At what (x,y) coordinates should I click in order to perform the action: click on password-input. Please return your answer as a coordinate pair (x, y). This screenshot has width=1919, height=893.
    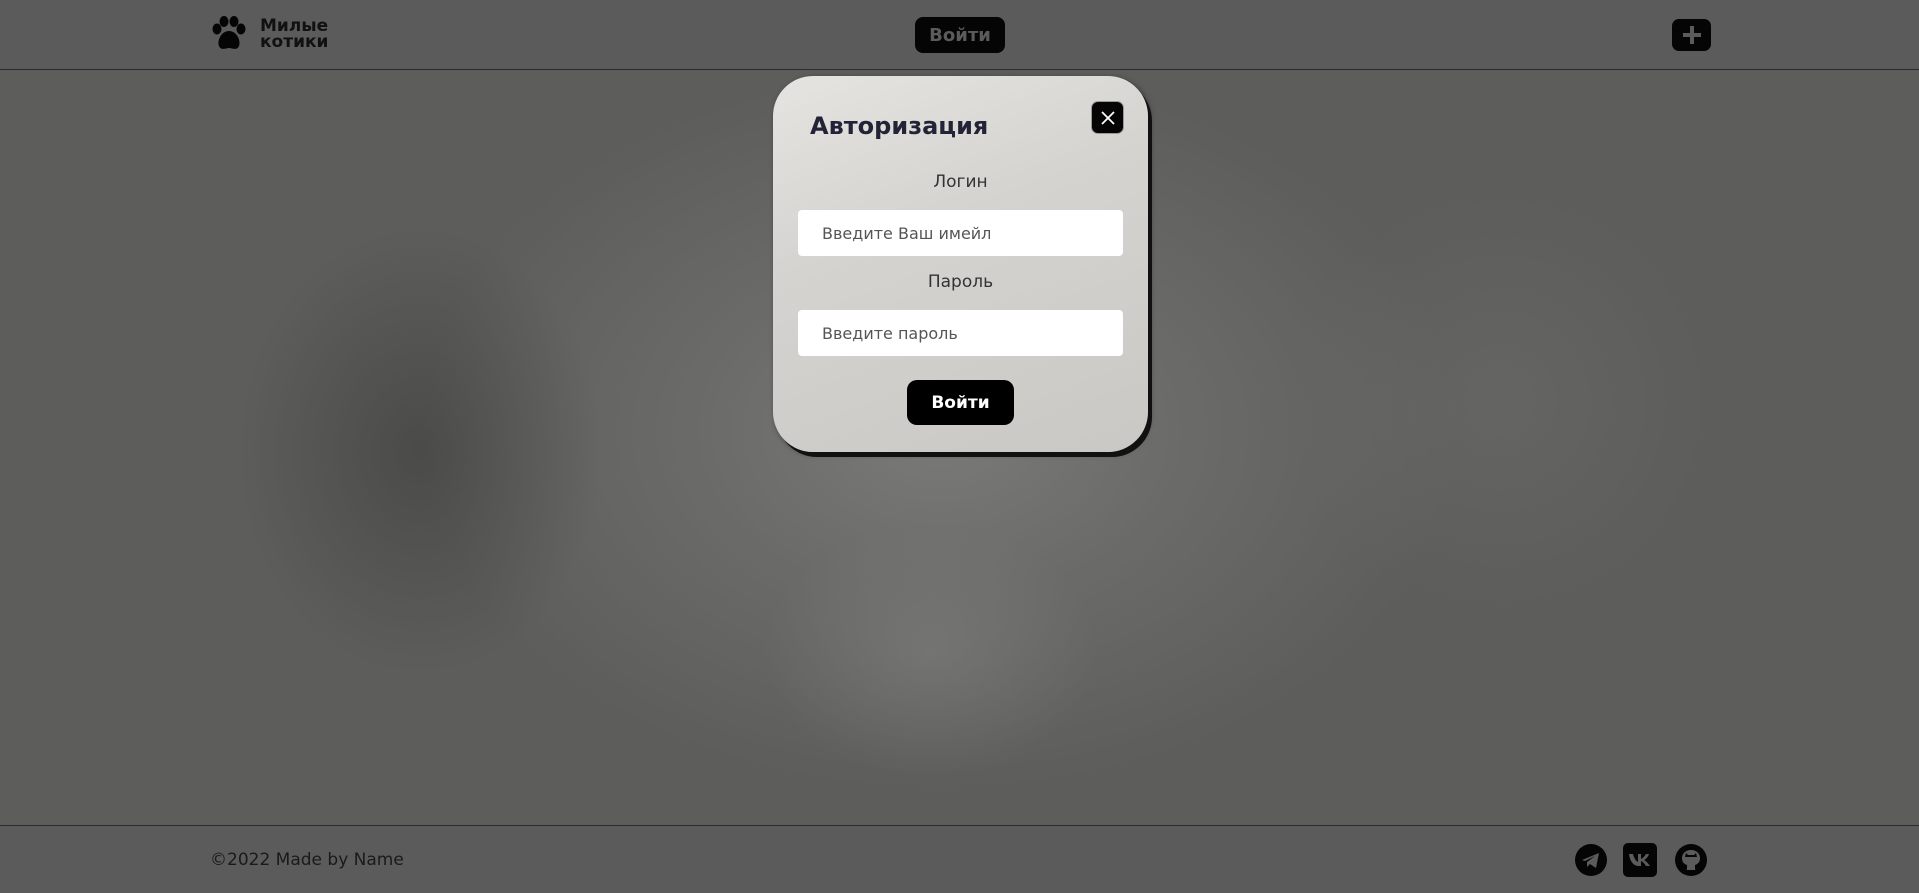
    Looking at the image, I should click on (960, 333).